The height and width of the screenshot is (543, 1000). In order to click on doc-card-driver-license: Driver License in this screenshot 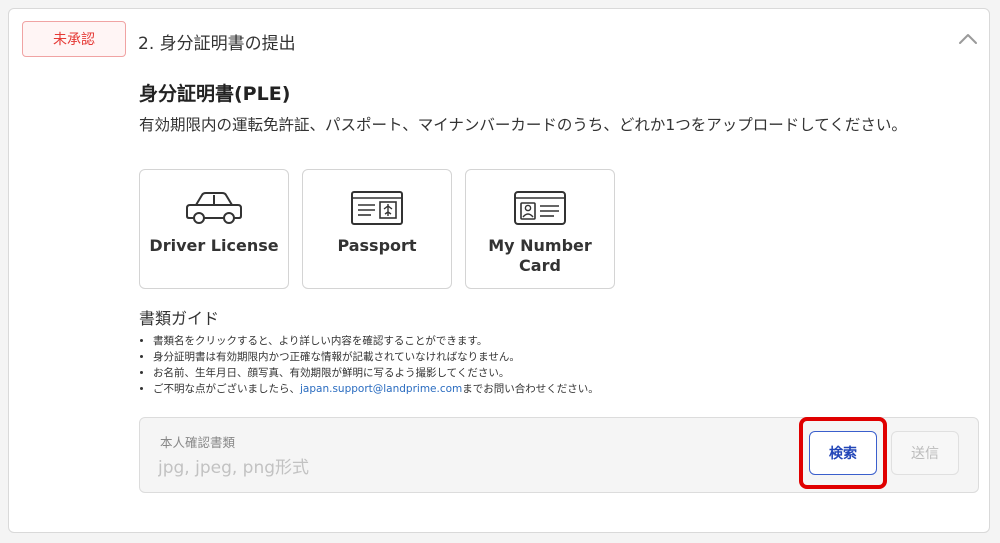, I will do `click(214, 229)`.